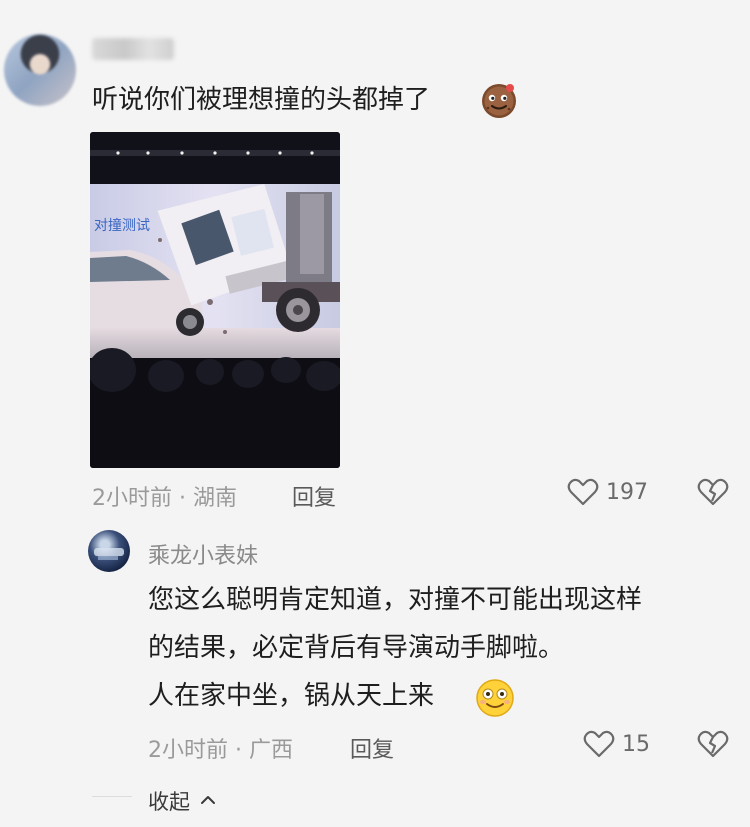 Image resolution: width=750 pixels, height=827 pixels. I want to click on collapse-button: 收起, so click(182, 801).